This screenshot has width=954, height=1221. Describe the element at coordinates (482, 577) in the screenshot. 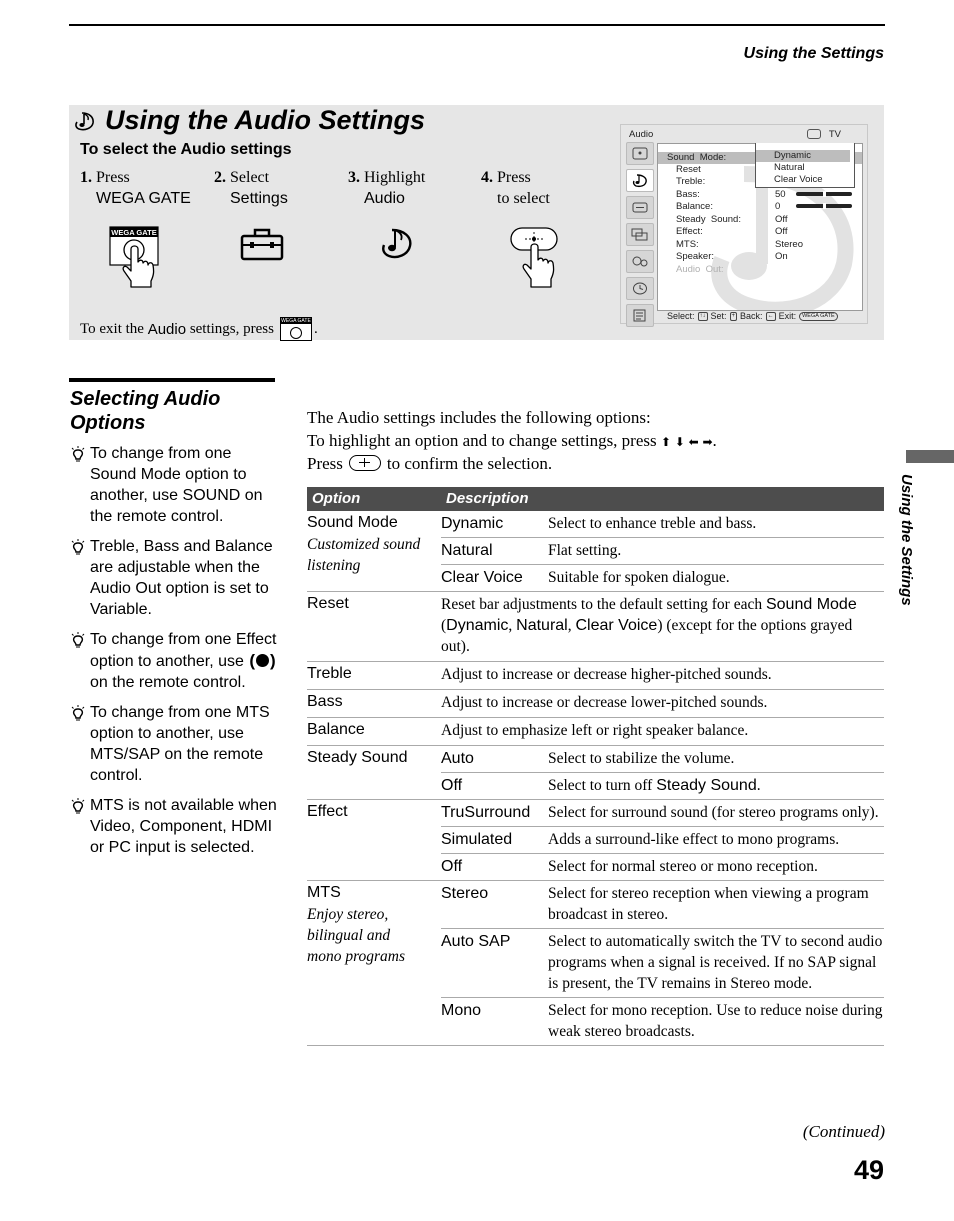

I see `option-value: Clear Voice` at that location.